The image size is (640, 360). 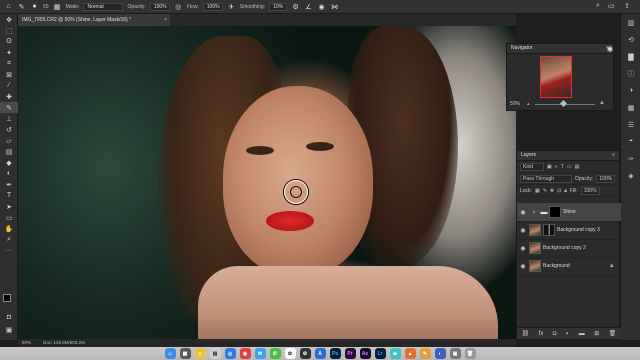 I want to click on filter-adjust-icon: ◐, so click(x=556, y=167).